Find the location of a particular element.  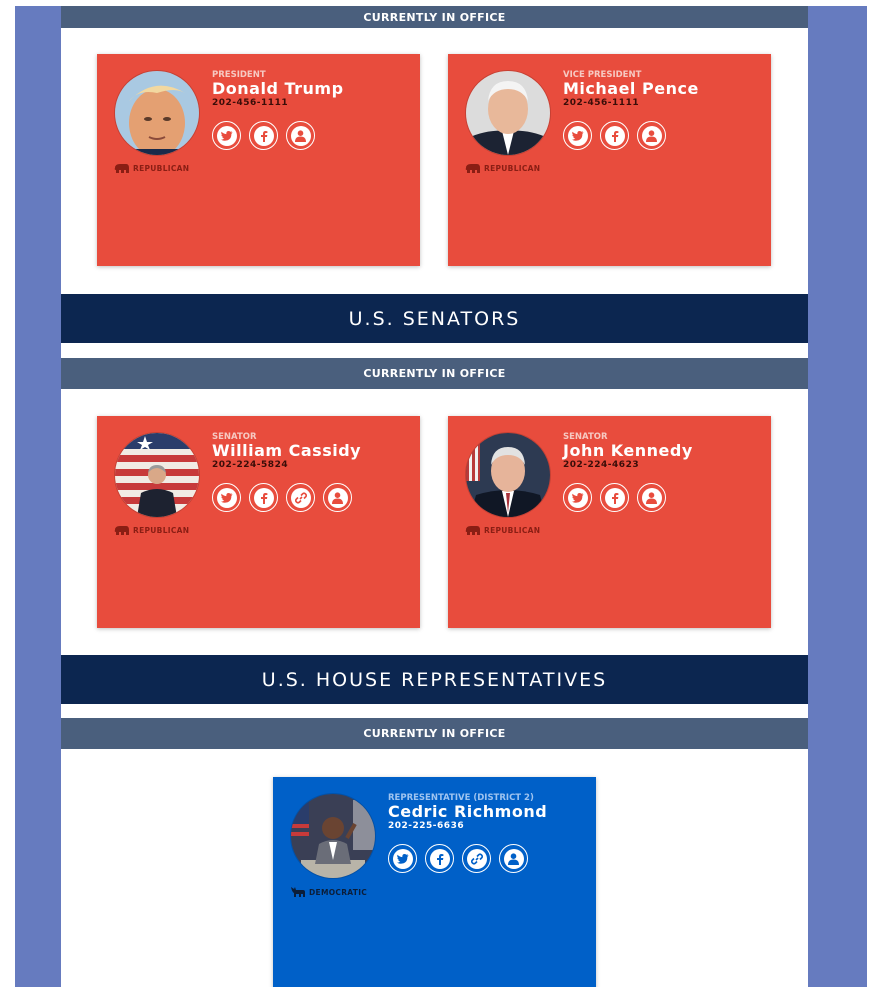

official-name: William Cassidy is located at coordinates (287, 450).